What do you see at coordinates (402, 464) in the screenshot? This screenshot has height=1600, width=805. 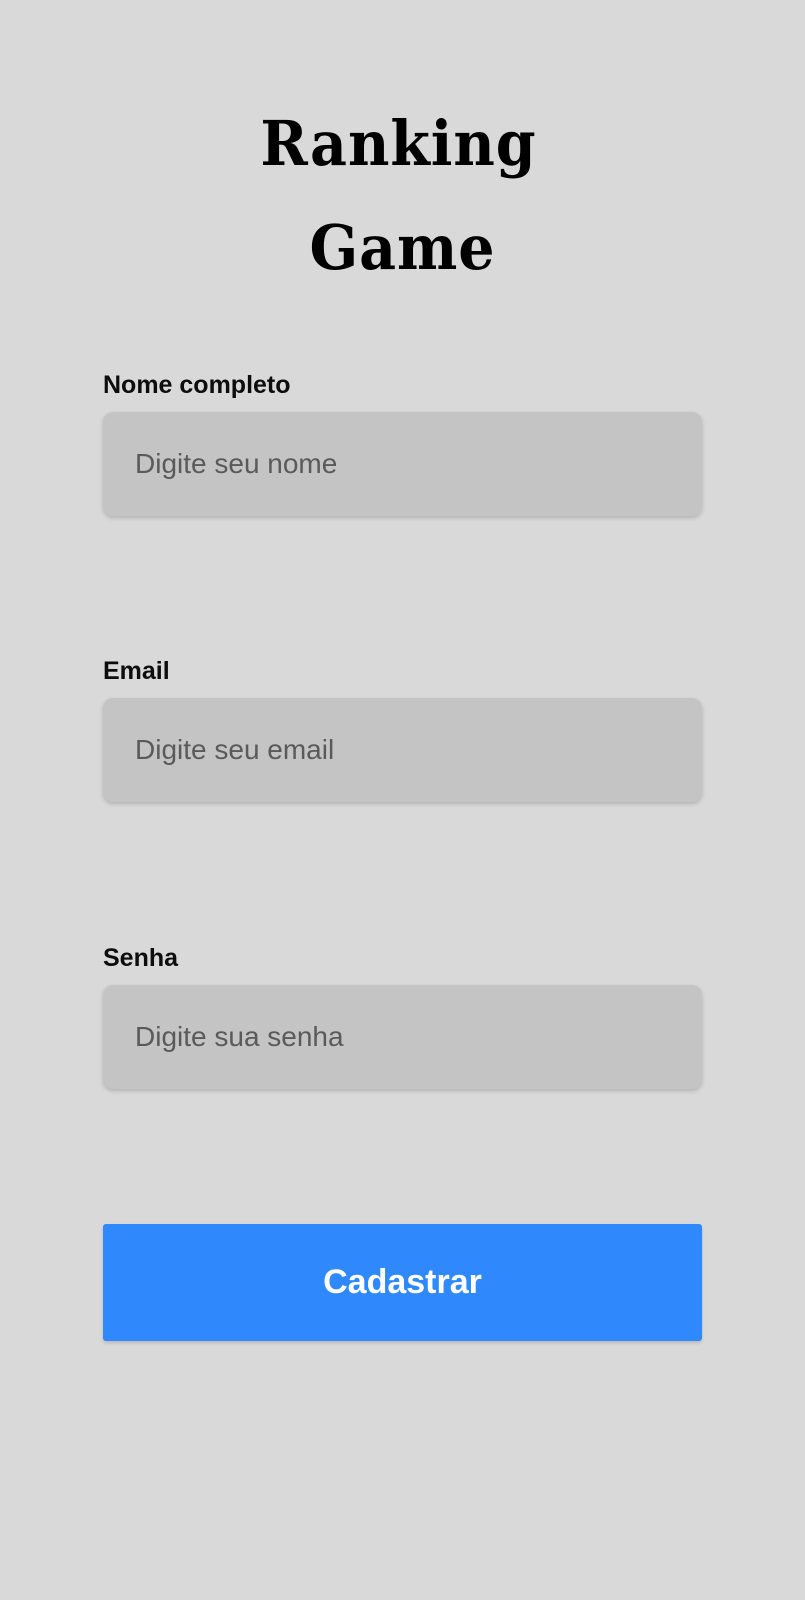 I see `name-input` at bounding box center [402, 464].